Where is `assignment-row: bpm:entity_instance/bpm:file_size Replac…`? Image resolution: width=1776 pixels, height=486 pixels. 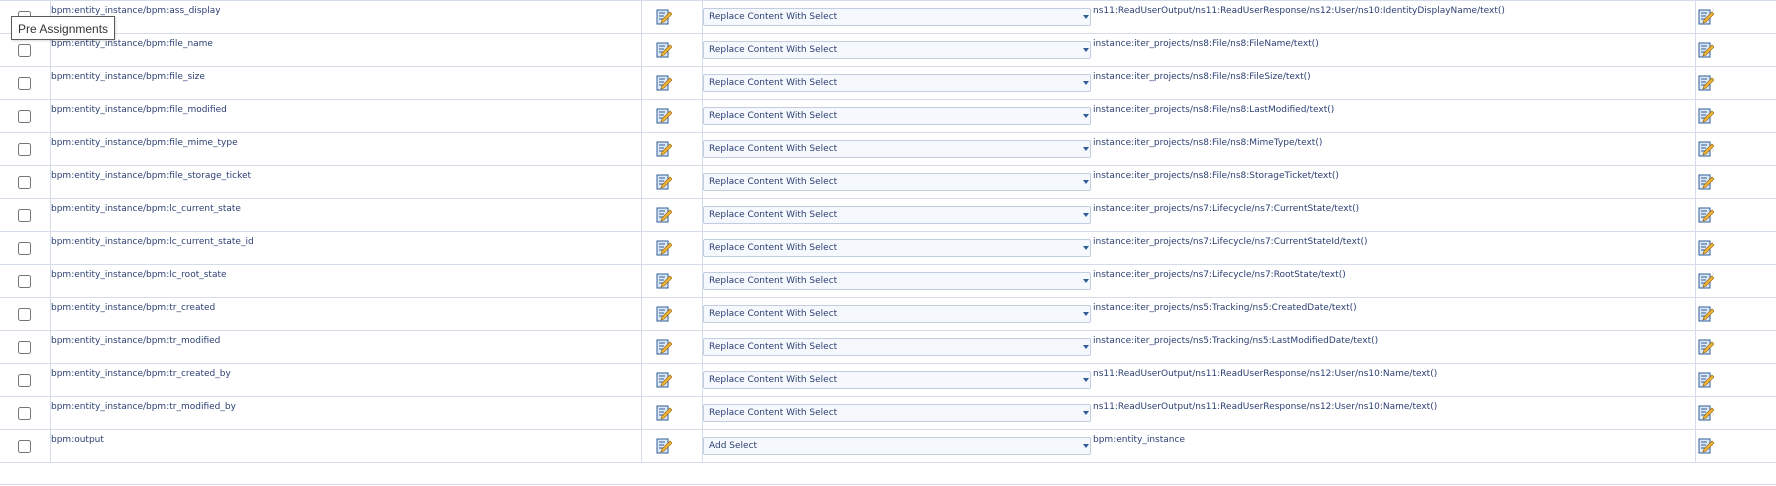
assignment-row: bpm:entity_instance/bpm:file_size Replac… is located at coordinates (888, 83).